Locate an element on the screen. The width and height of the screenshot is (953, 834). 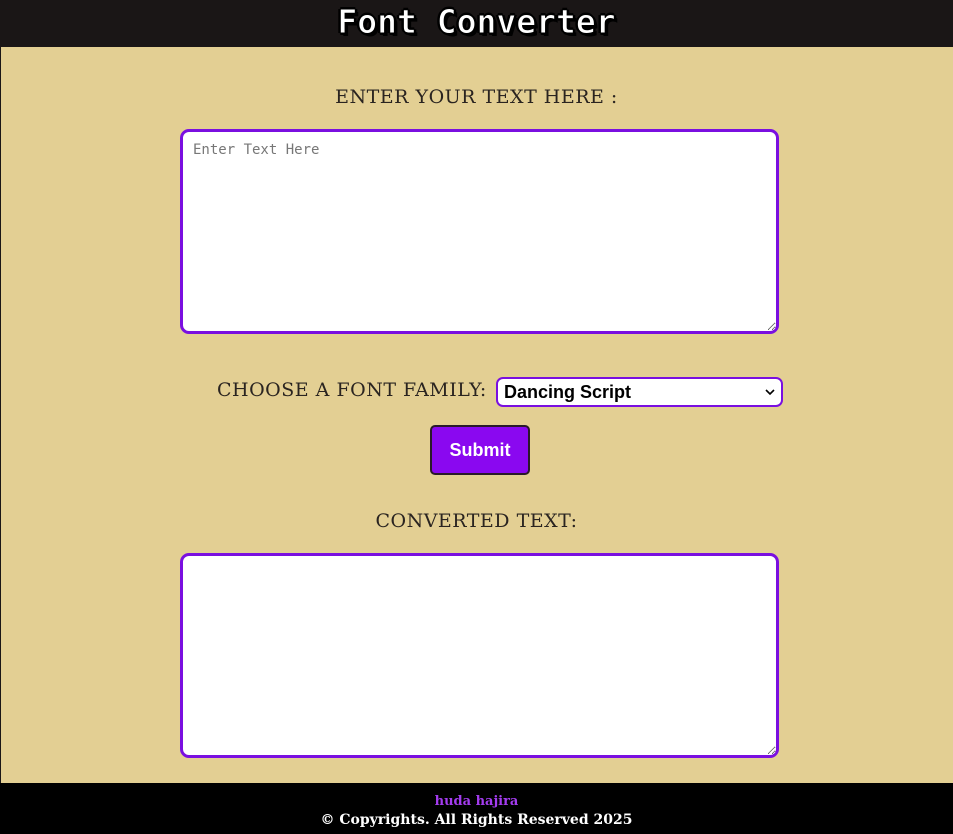
input-label: Enter your text here : is located at coordinates (476, 97).